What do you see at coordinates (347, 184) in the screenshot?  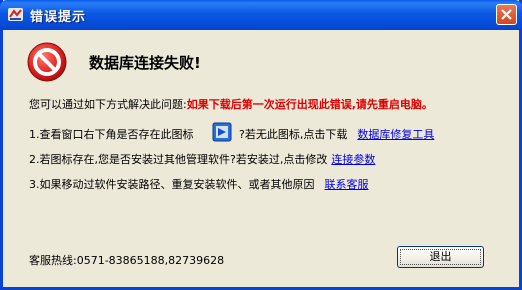 I see `contact-support-link: 联系客服` at bounding box center [347, 184].